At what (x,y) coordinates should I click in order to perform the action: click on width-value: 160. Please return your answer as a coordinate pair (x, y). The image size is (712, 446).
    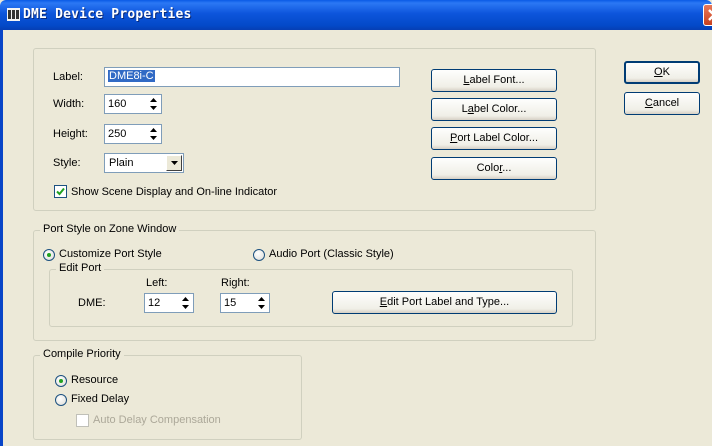
    Looking at the image, I should click on (117, 104).